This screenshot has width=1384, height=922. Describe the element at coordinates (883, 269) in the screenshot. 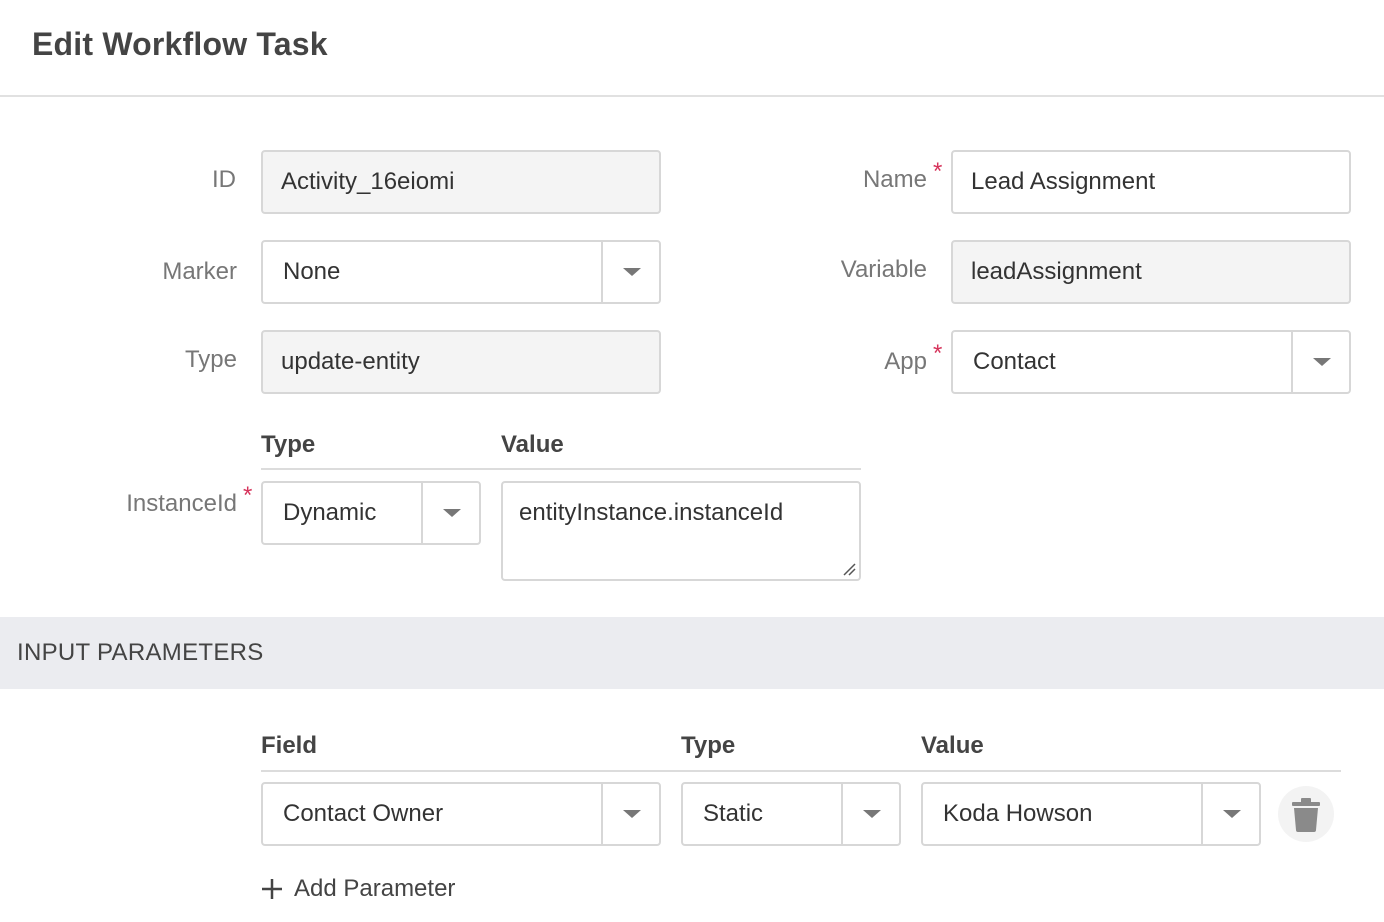

I see `variable-label: Variable` at that location.